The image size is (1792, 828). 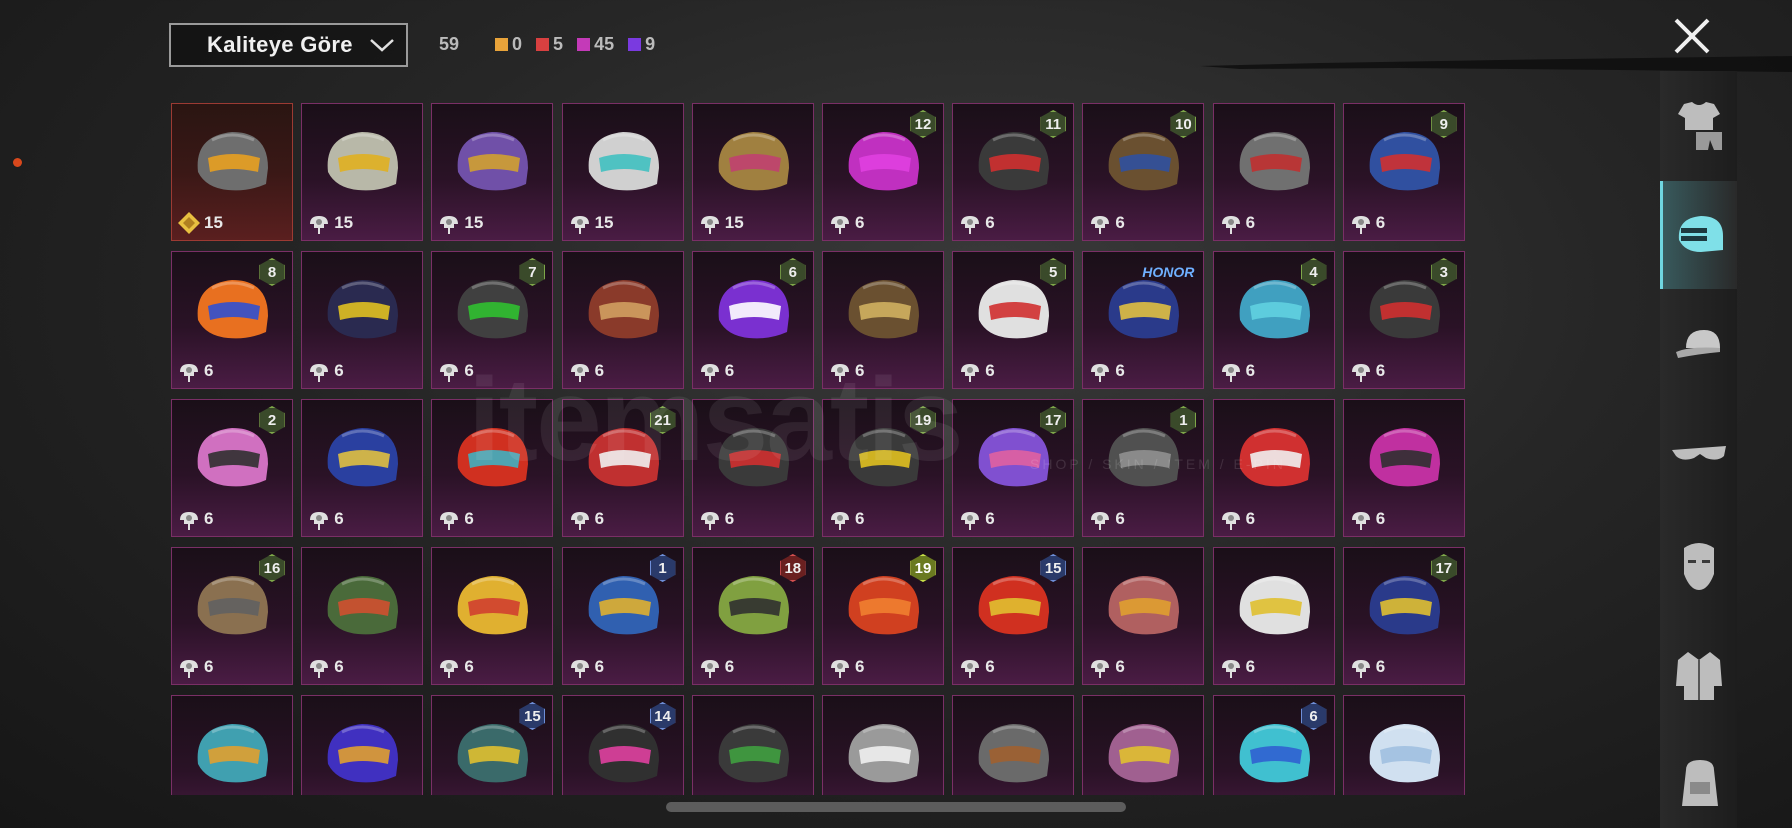 I want to click on helmet-item: 14, so click(x=622, y=745).